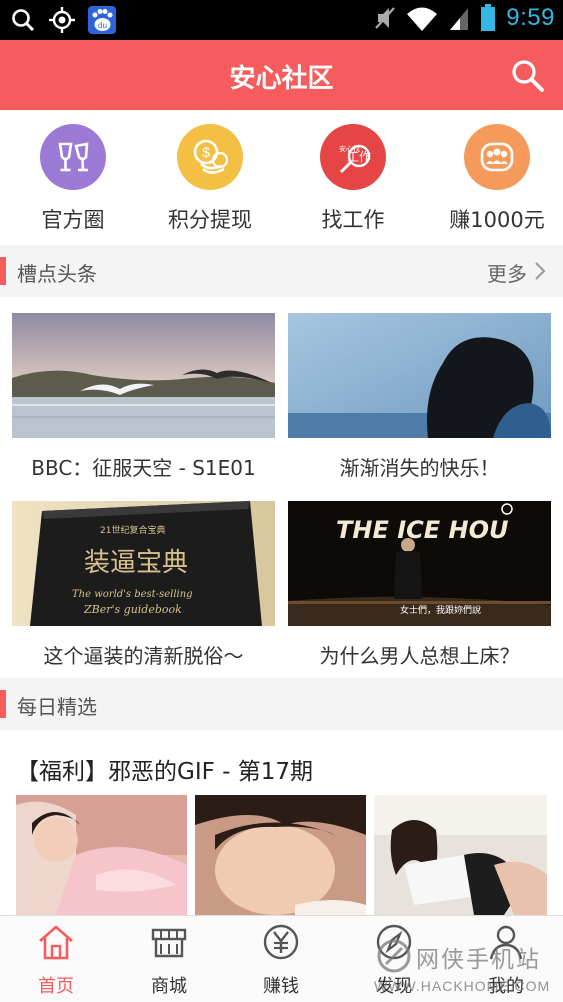  Describe the element at coordinates (164, 769) in the screenshot. I see `daily-post-title: 【福利】邪恶的GIF - 第17期` at that location.